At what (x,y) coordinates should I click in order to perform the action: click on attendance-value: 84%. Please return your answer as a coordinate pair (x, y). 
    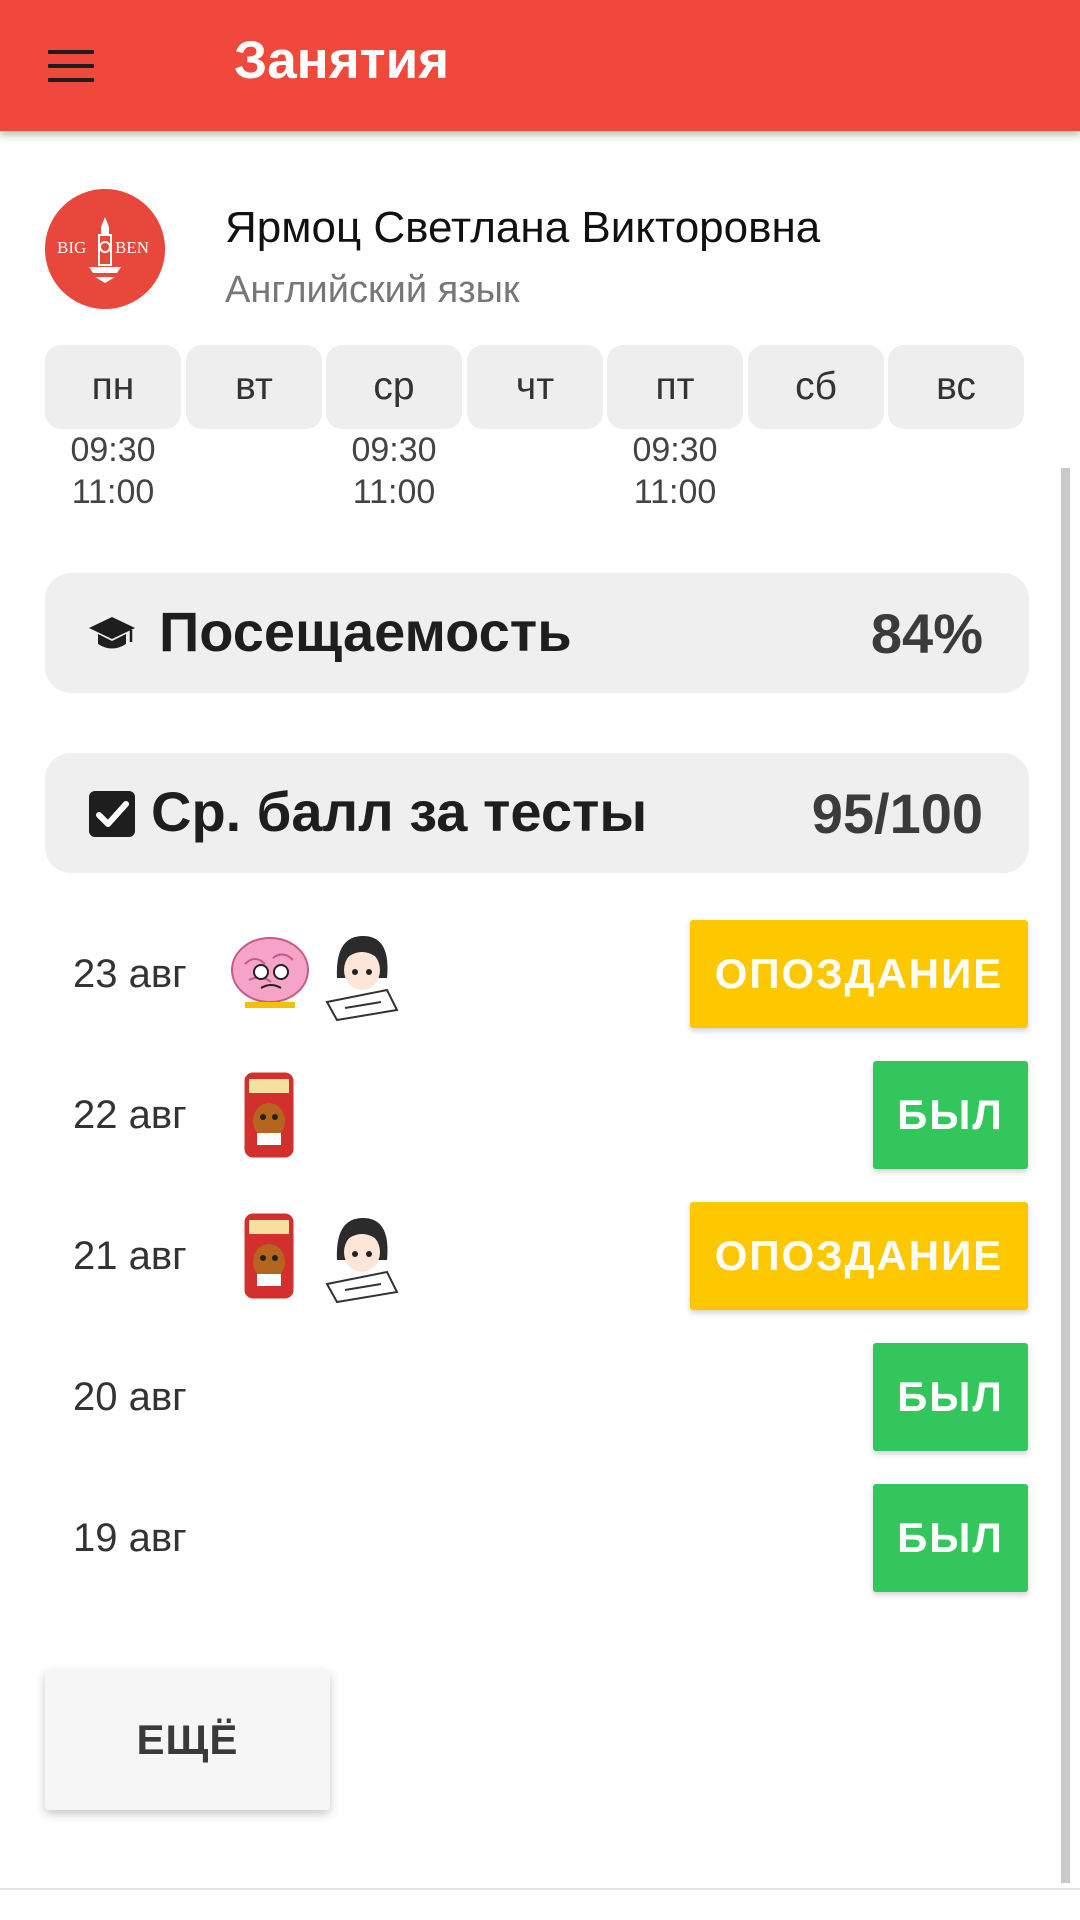
    Looking at the image, I should click on (926, 633).